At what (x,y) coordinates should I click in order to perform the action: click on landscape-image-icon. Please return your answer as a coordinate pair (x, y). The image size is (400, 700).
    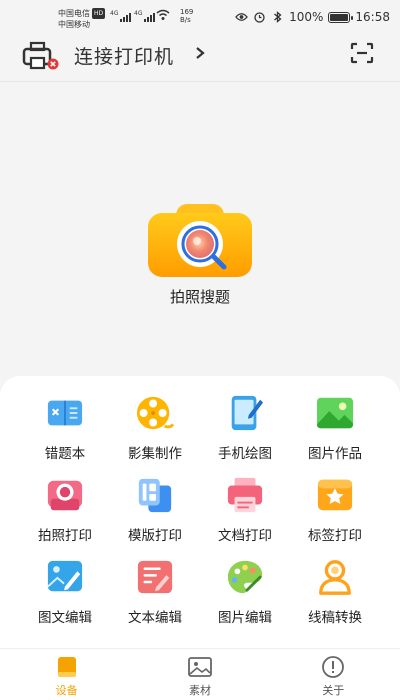
    Looking at the image, I should click on (335, 413).